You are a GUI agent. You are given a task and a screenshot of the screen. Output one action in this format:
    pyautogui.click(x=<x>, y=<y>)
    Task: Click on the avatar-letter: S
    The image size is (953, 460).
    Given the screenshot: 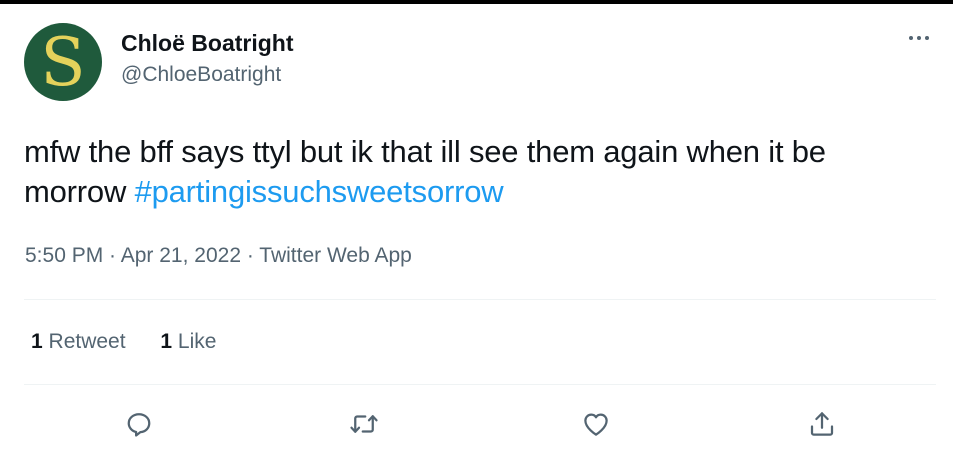 What is the action you would take?
    pyautogui.click(x=63, y=62)
    